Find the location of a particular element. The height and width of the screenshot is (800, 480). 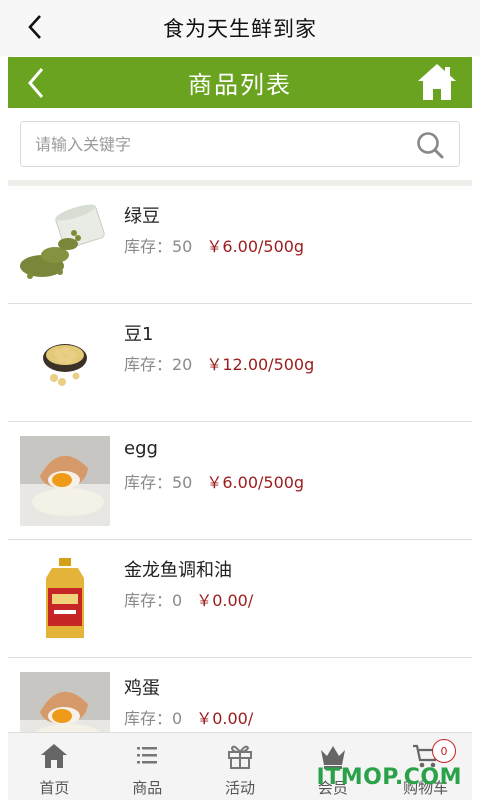

product-image-soybeans is located at coordinates (65, 363).